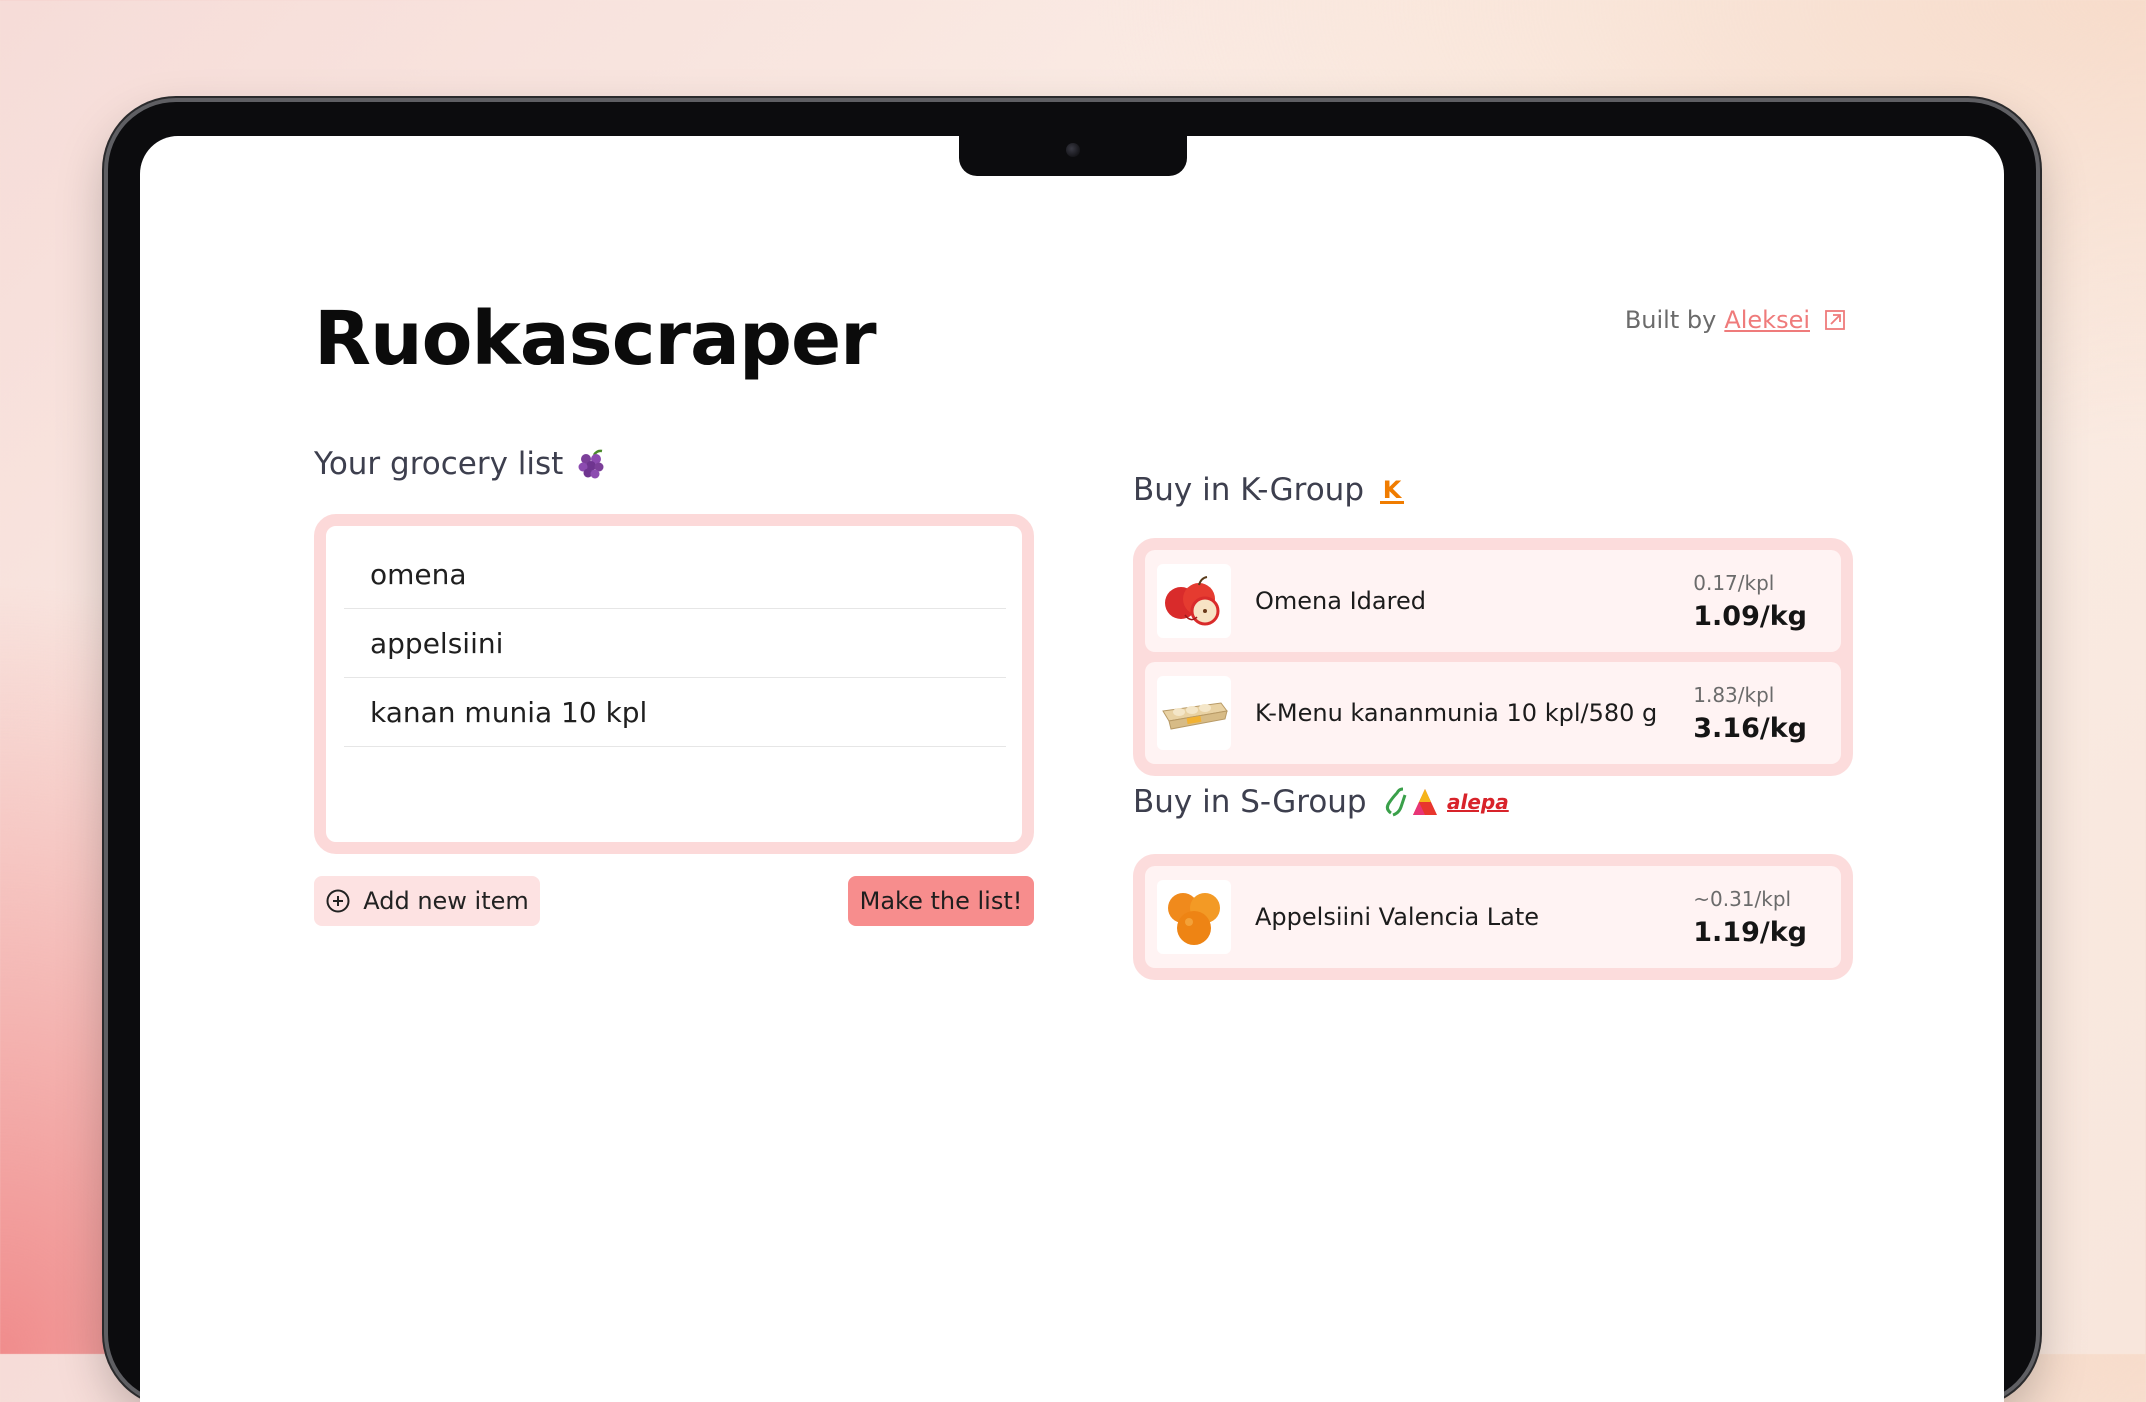 The image size is (2146, 1402). Describe the element at coordinates (1195, 716) in the screenshot. I see `egg-carton-icon` at that location.